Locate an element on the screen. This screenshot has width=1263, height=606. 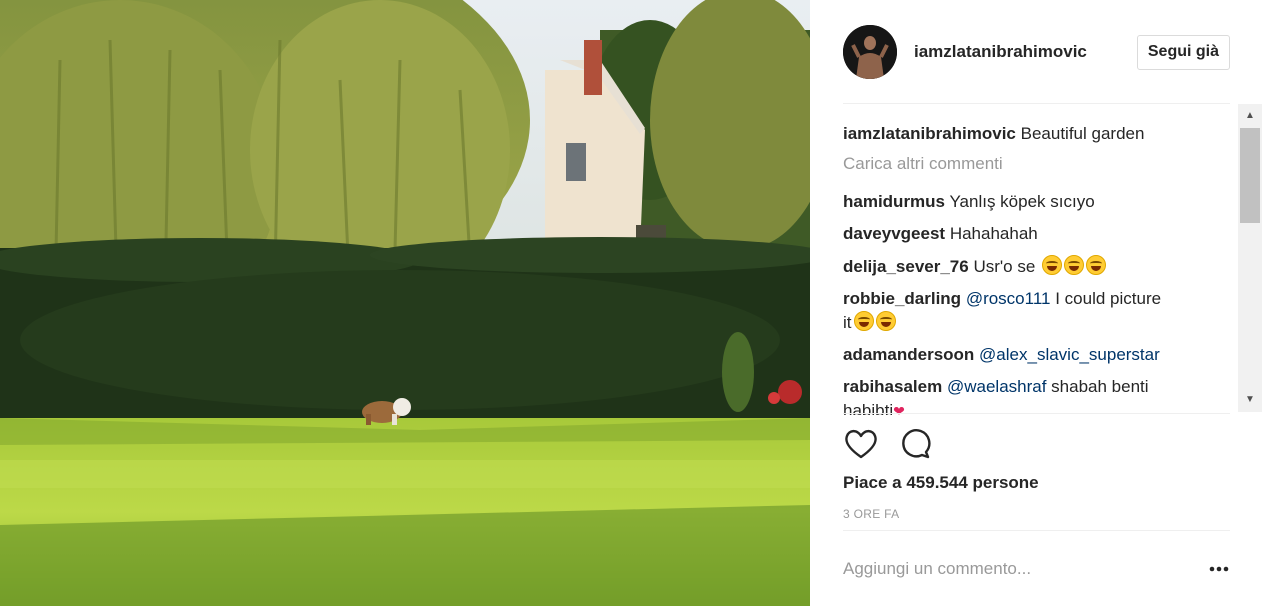
scroll-up-arrow-icon: ▲ is located at coordinates (1250, 116).